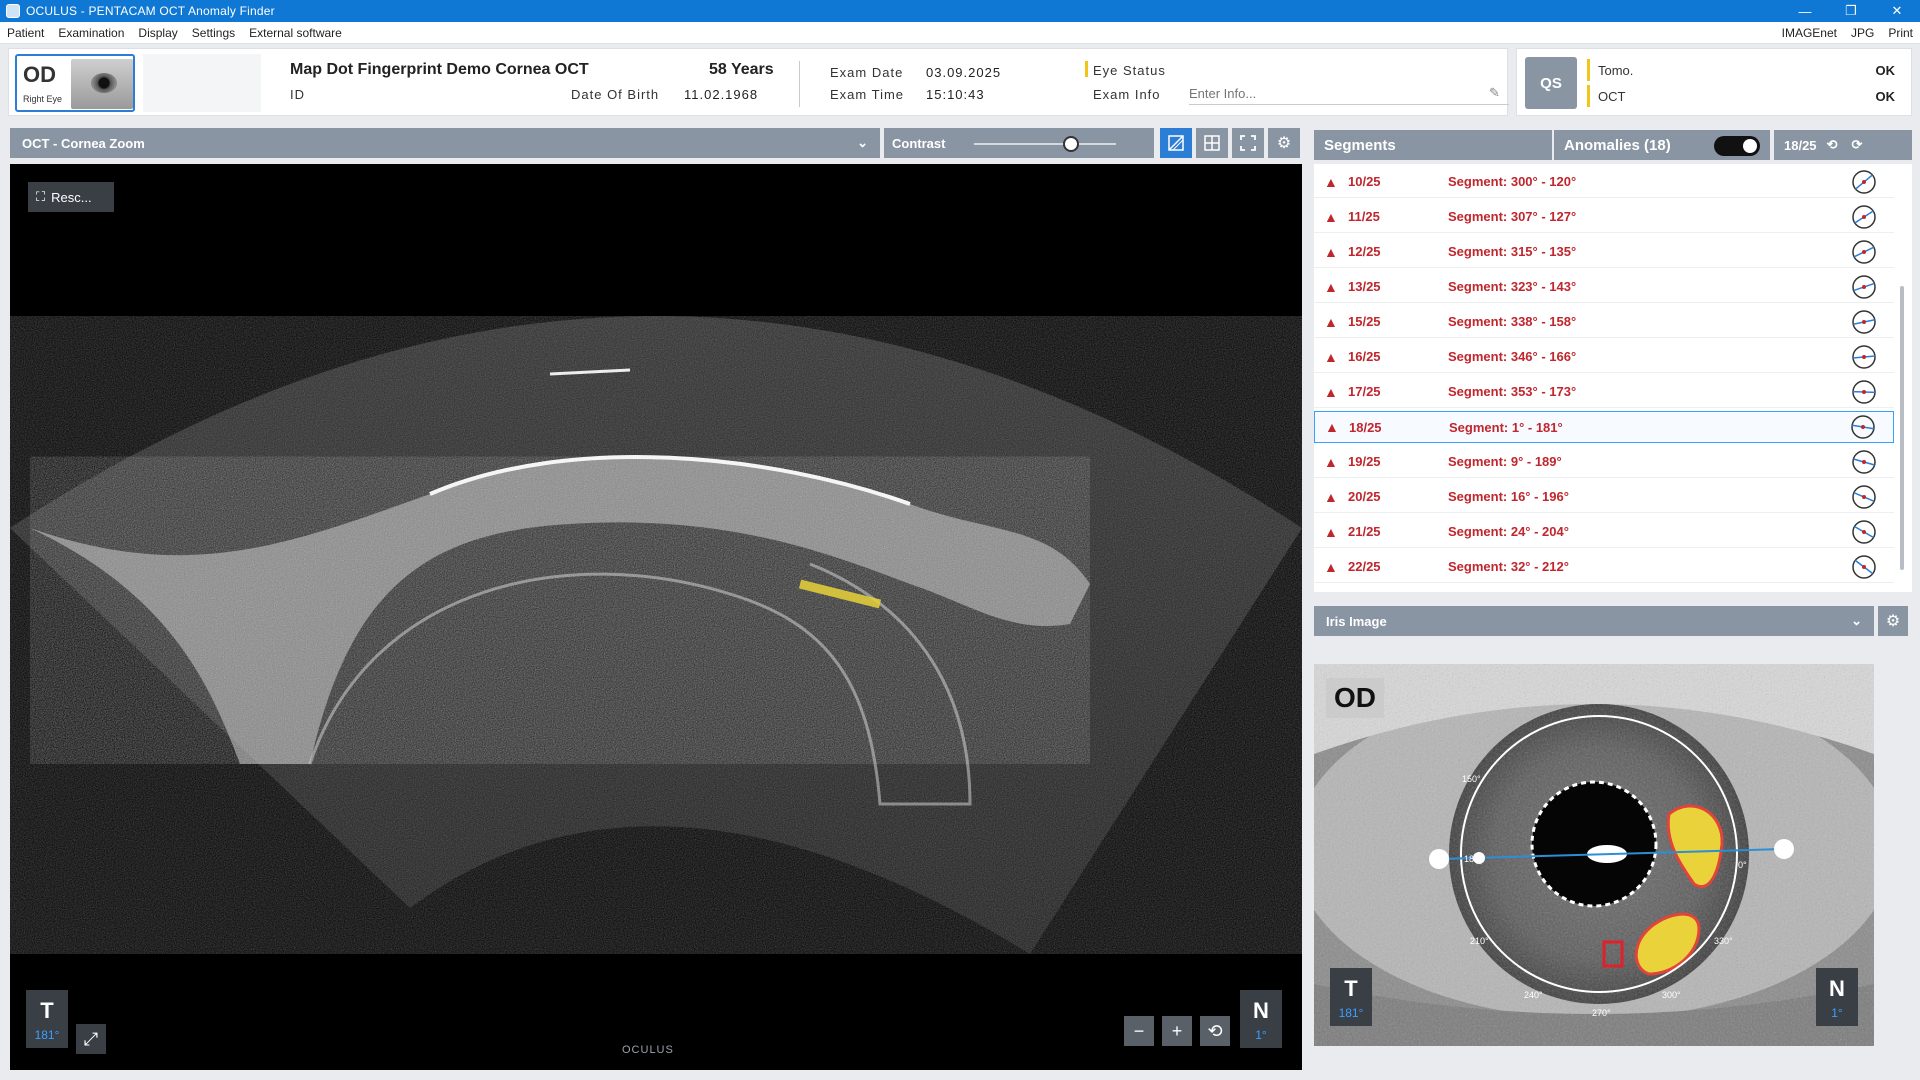  Describe the element at coordinates (1604, 252) in the screenshot. I see `segment-row: ▲ 12/25 Segment: 315° - 135°` at that location.